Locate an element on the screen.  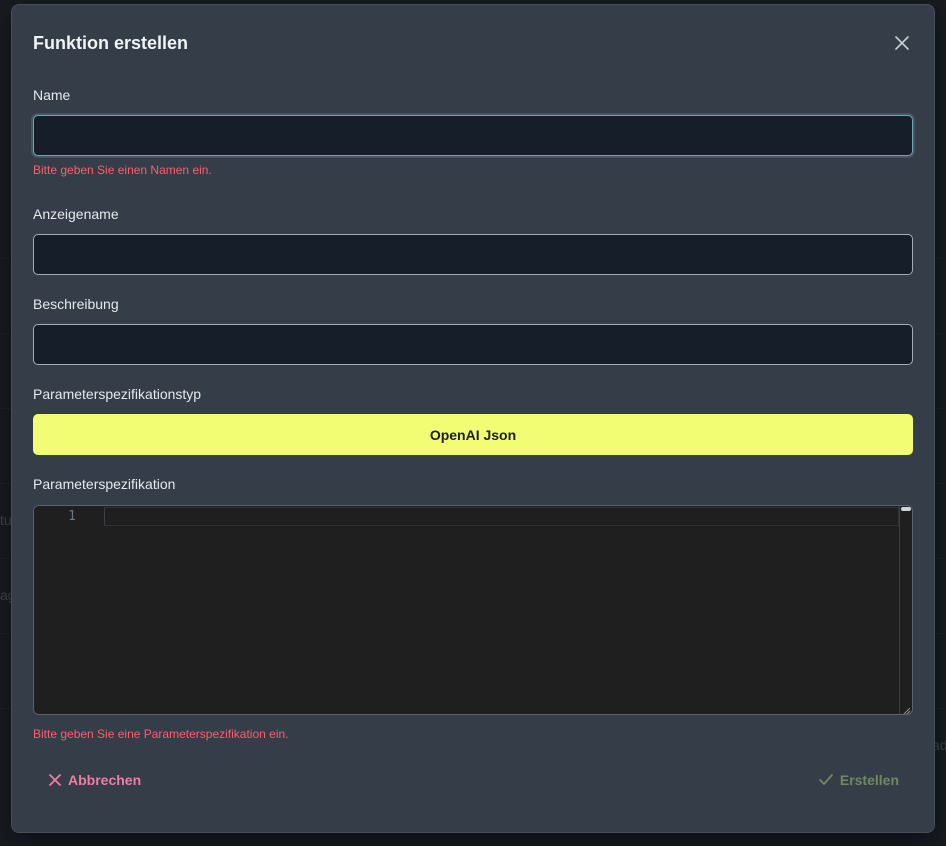
name-input is located at coordinates (473, 135).